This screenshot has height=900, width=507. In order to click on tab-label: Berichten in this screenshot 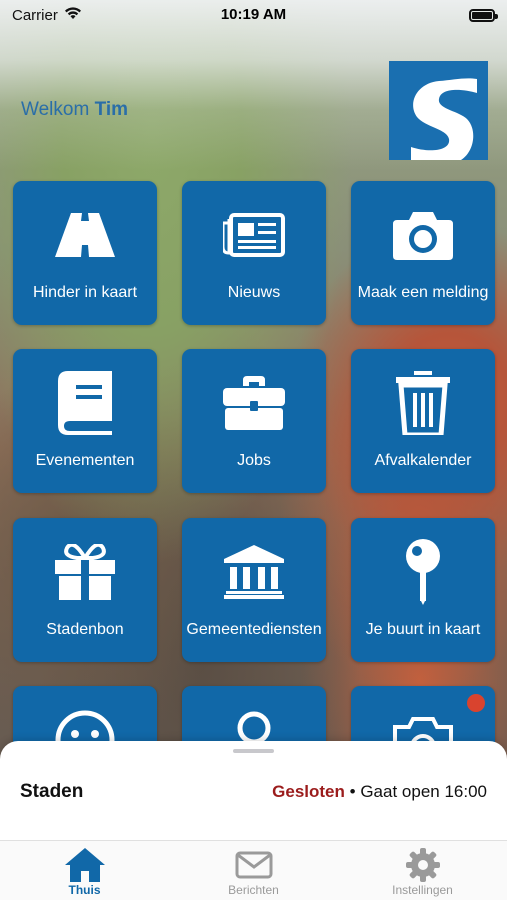, I will do `click(253, 890)`.